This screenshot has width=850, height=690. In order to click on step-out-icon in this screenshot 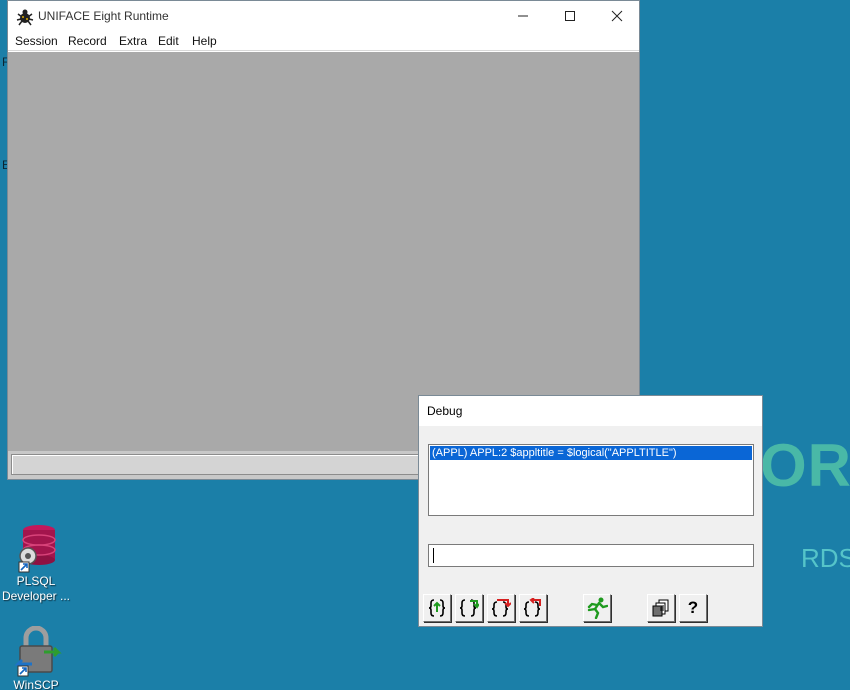, I will do `click(501, 608)`.